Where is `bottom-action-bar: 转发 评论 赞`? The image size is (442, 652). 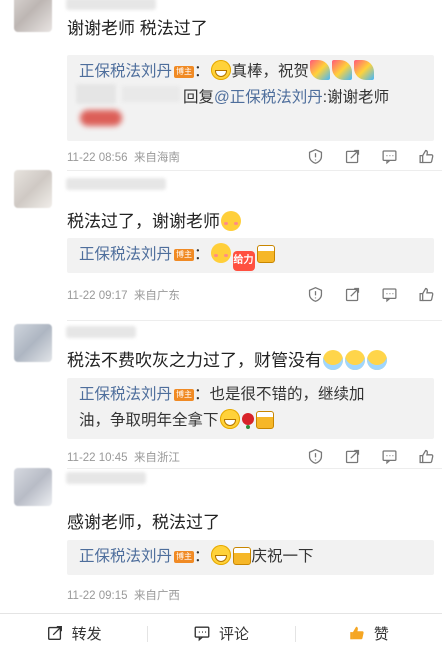
bottom-action-bar: 转发 评论 赞 is located at coordinates (221, 632).